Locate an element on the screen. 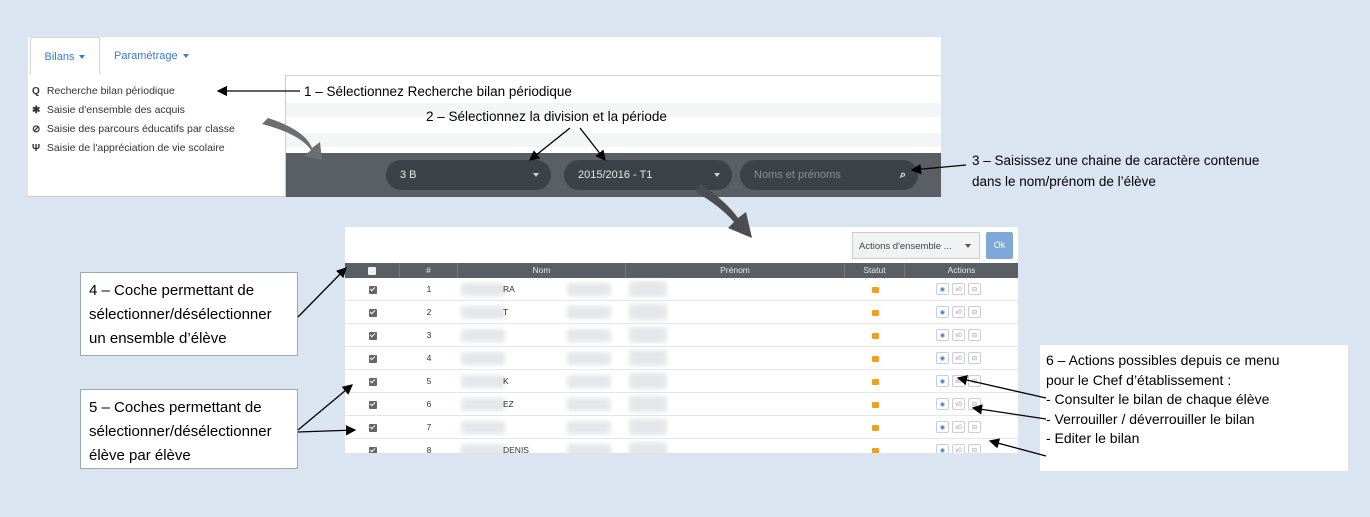 Image resolution: width=1370 pixels, height=517 pixels. arrow-5a is located at coordinates (325, 407).